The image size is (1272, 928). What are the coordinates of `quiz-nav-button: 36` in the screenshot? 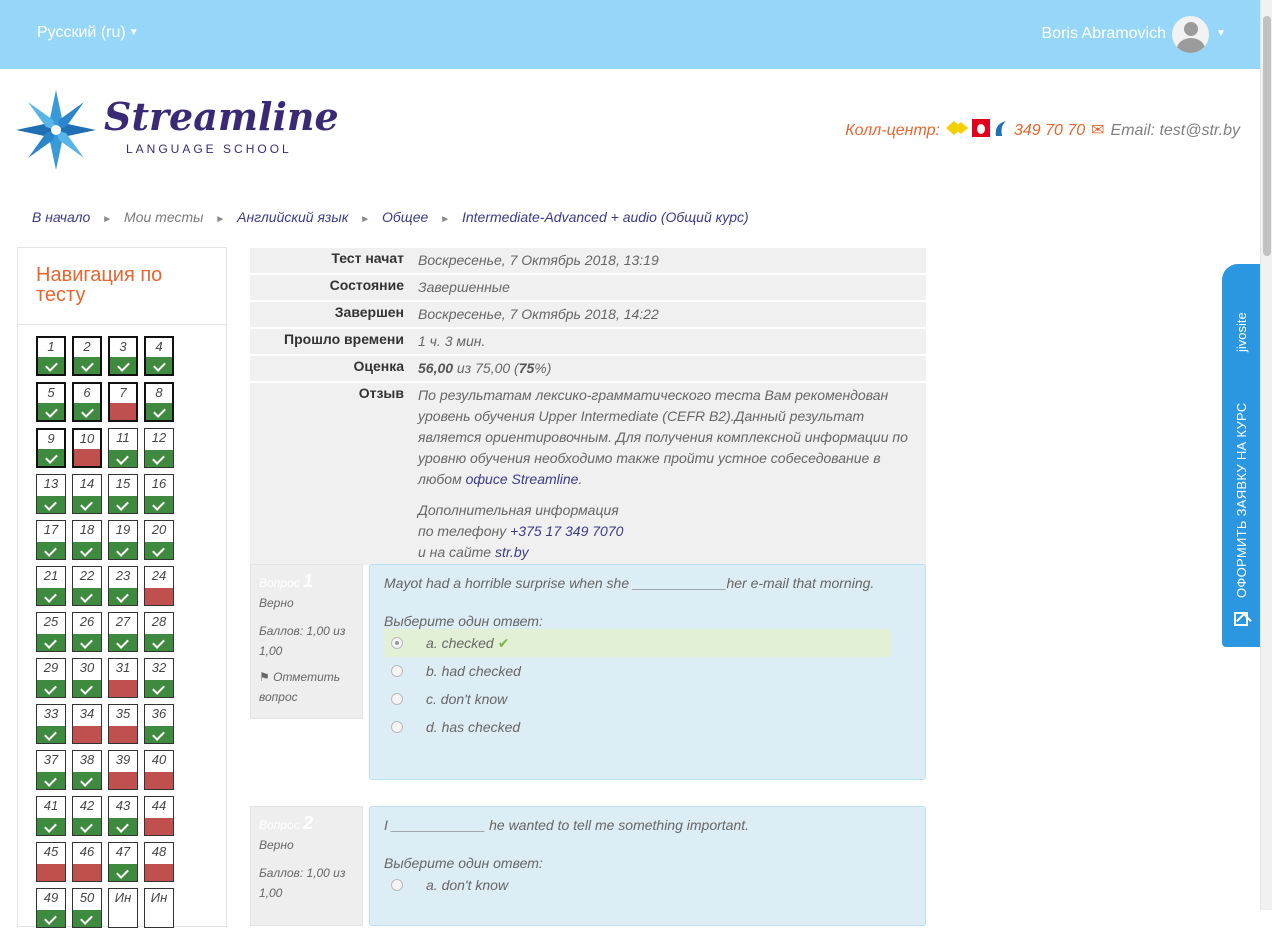 It's located at (159, 724).